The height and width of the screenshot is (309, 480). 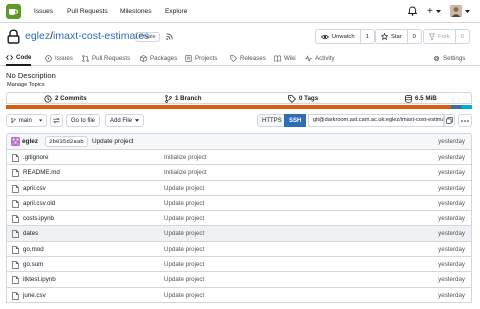 What do you see at coordinates (38, 218) in the screenshot?
I see `file-name: costs.ipynb` at bounding box center [38, 218].